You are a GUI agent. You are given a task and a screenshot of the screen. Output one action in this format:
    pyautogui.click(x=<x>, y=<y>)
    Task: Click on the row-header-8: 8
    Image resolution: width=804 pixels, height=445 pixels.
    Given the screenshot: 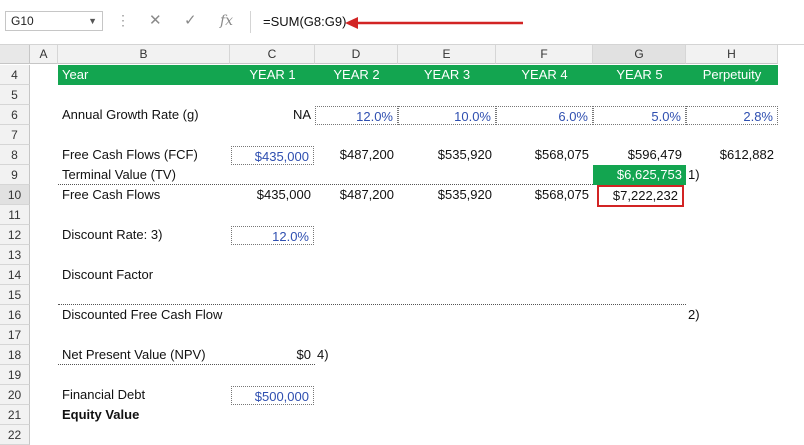 What is the action you would take?
    pyautogui.click(x=15, y=155)
    